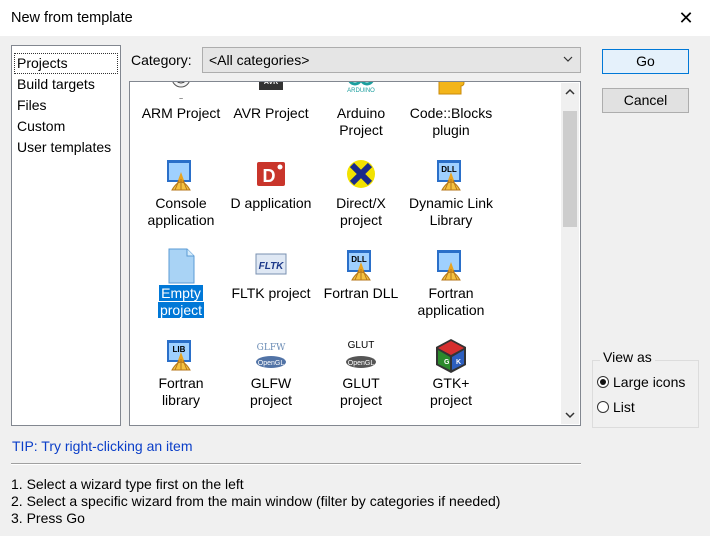 This screenshot has width=710, height=536. What do you see at coordinates (181, 266) in the screenshot?
I see `empty-file-icon` at bounding box center [181, 266].